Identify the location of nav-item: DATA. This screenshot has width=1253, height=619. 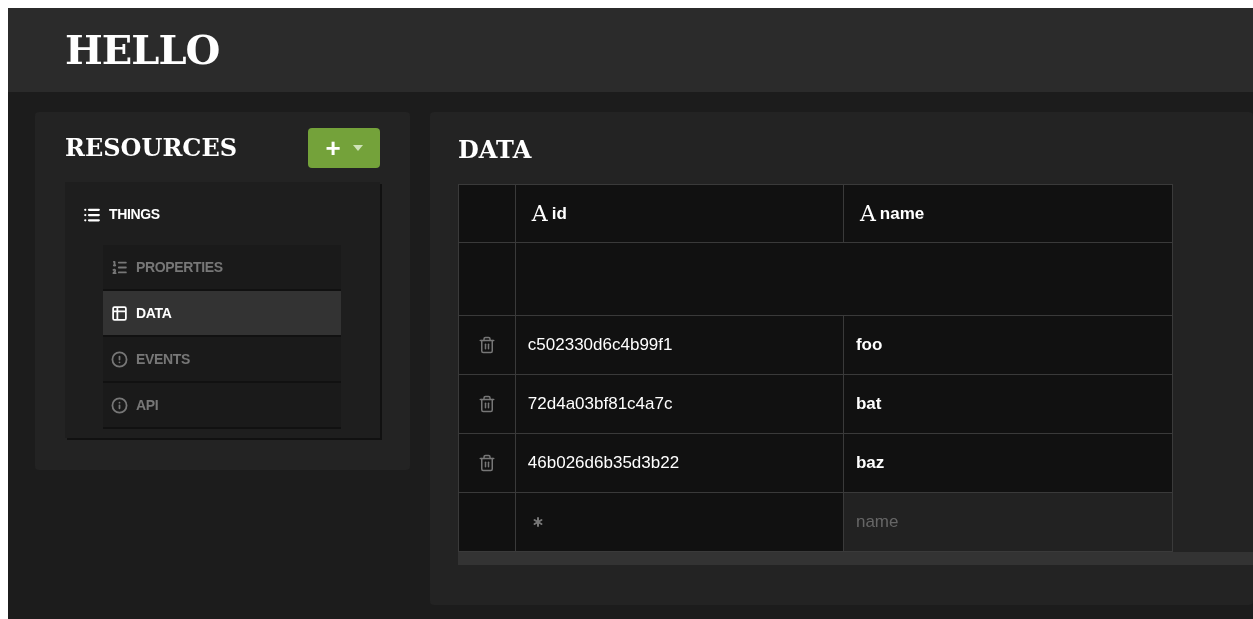
(222, 313).